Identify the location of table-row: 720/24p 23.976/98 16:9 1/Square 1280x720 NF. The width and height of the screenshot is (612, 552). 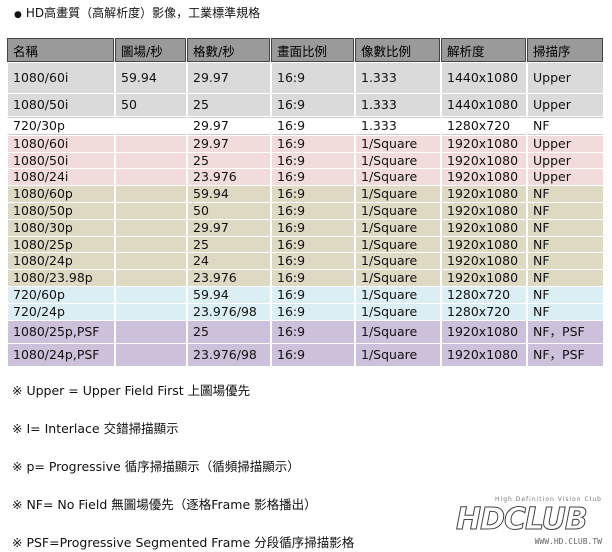
(305, 311).